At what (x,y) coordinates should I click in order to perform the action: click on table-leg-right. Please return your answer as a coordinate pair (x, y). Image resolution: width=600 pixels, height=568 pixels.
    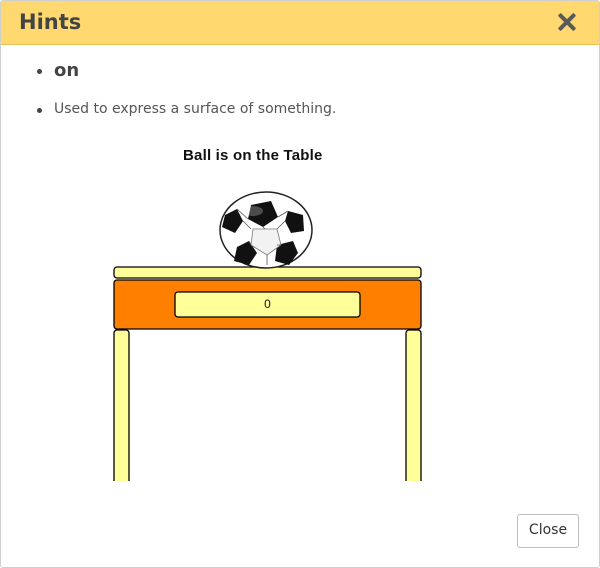
    Looking at the image, I should click on (413, 405).